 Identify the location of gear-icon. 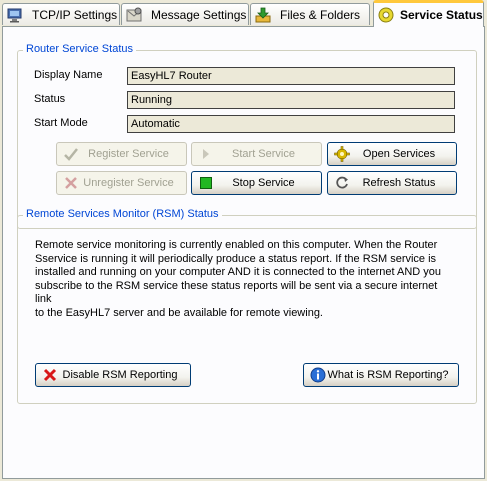
(342, 154).